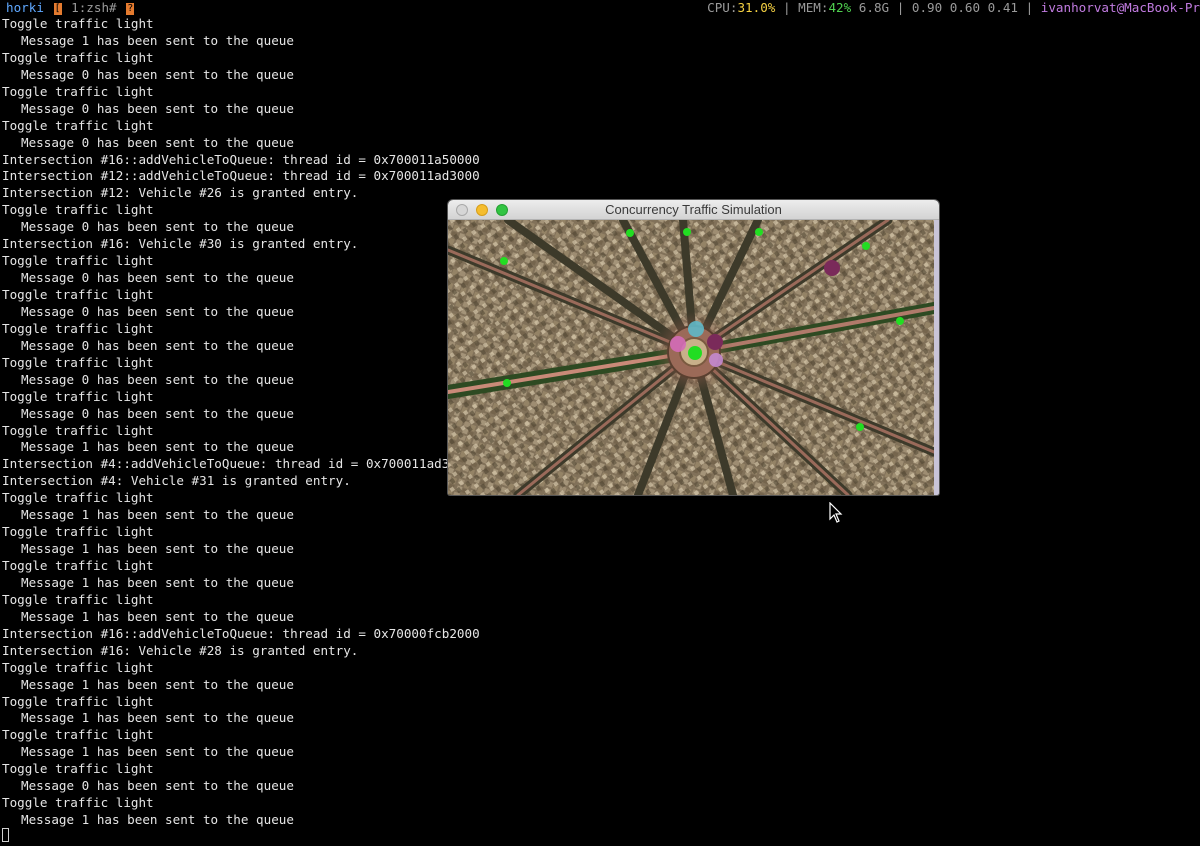  What do you see at coordinates (25, 7) in the screenshot?
I see `session-name: horki` at bounding box center [25, 7].